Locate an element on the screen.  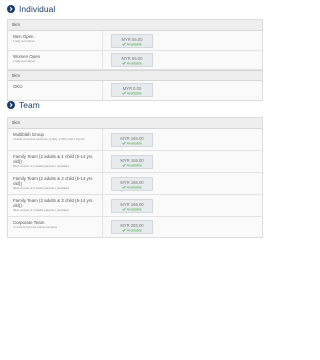
price-box: MYR 0.00 Available is located at coordinates (132, 90).